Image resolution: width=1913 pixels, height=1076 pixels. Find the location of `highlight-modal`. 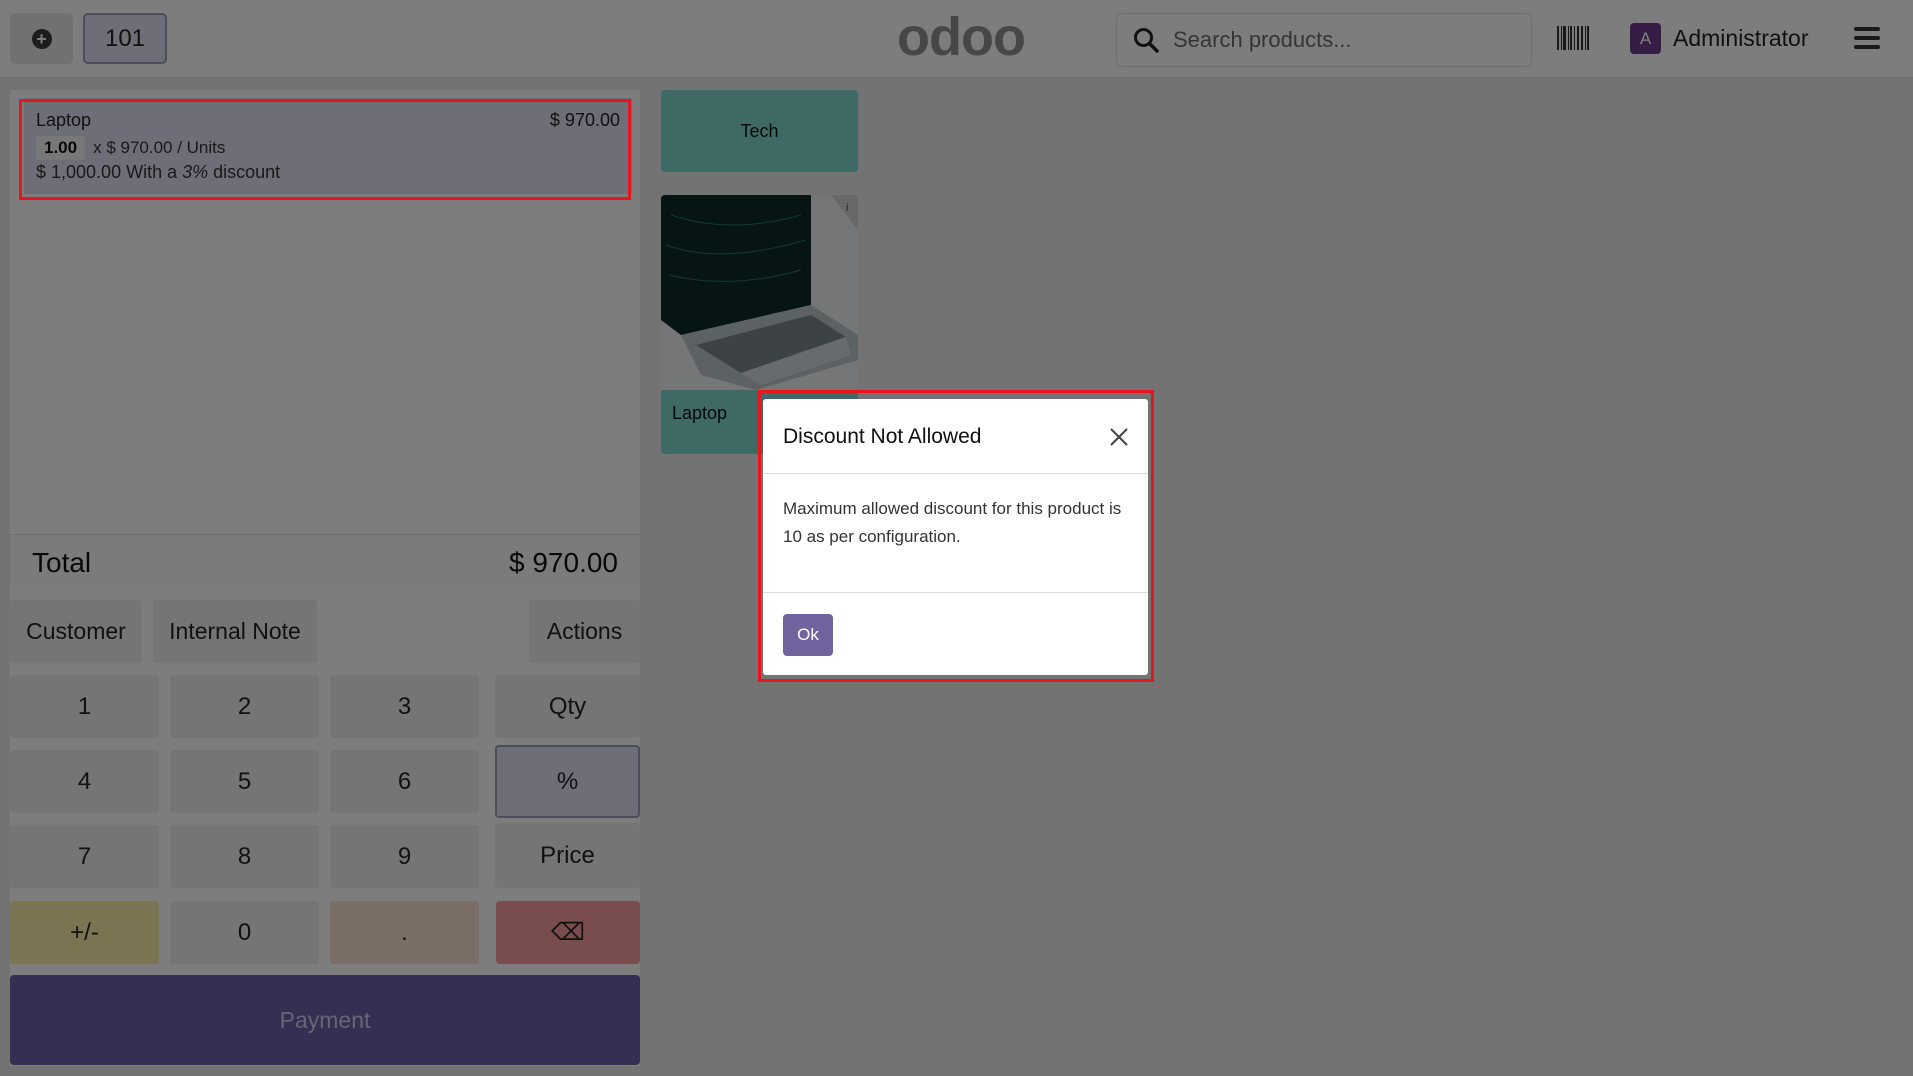

highlight-modal is located at coordinates (956, 536).